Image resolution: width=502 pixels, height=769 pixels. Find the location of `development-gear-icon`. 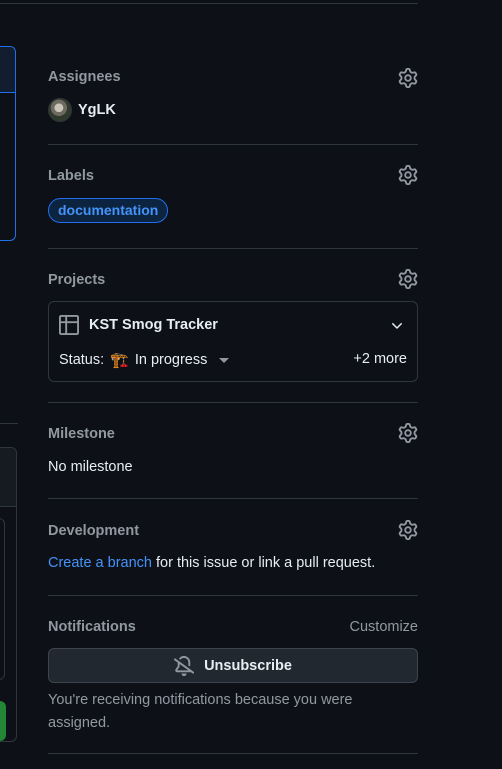

development-gear-icon is located at coordinates (408, 530).